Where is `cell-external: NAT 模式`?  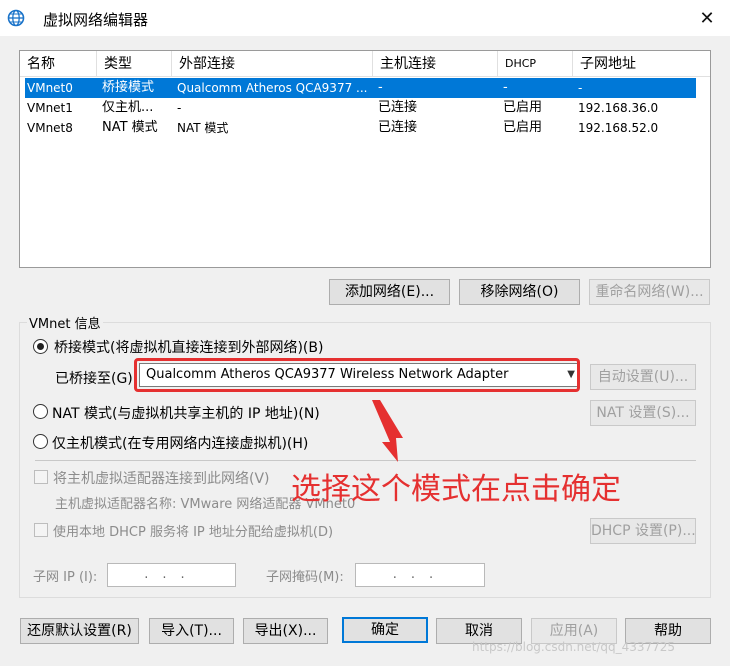
cell-external: NAT 模式 is located at coordinates (203, 128).